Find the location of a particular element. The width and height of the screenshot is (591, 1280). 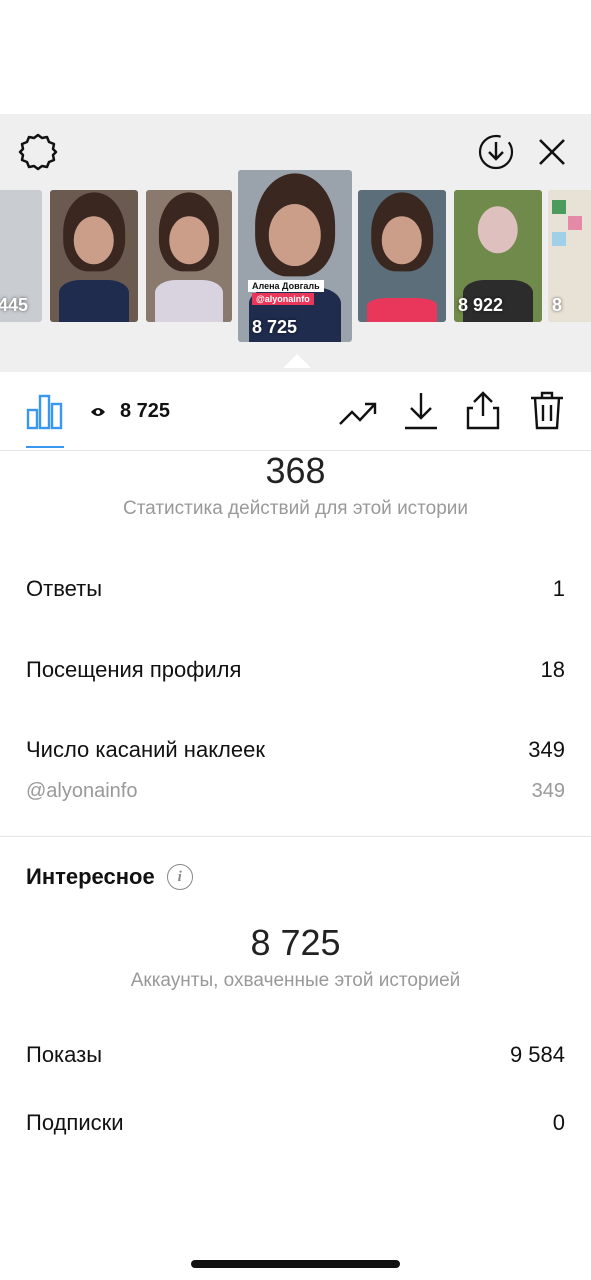

active-tab-indicator is located at coordinates (45, 447).